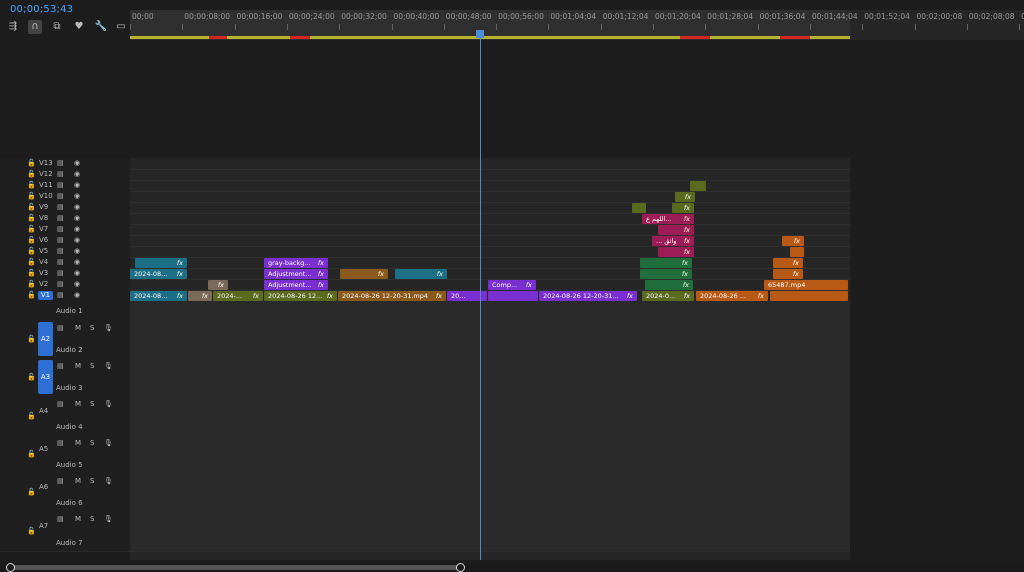 The height and width of the screenshot is (572, 1024). Describe the element at coordinates (65, 492) in the screenshot. I see `audio-track-header: 🔓 A6 ▤ M S 🎙 Audio 6` at that location.